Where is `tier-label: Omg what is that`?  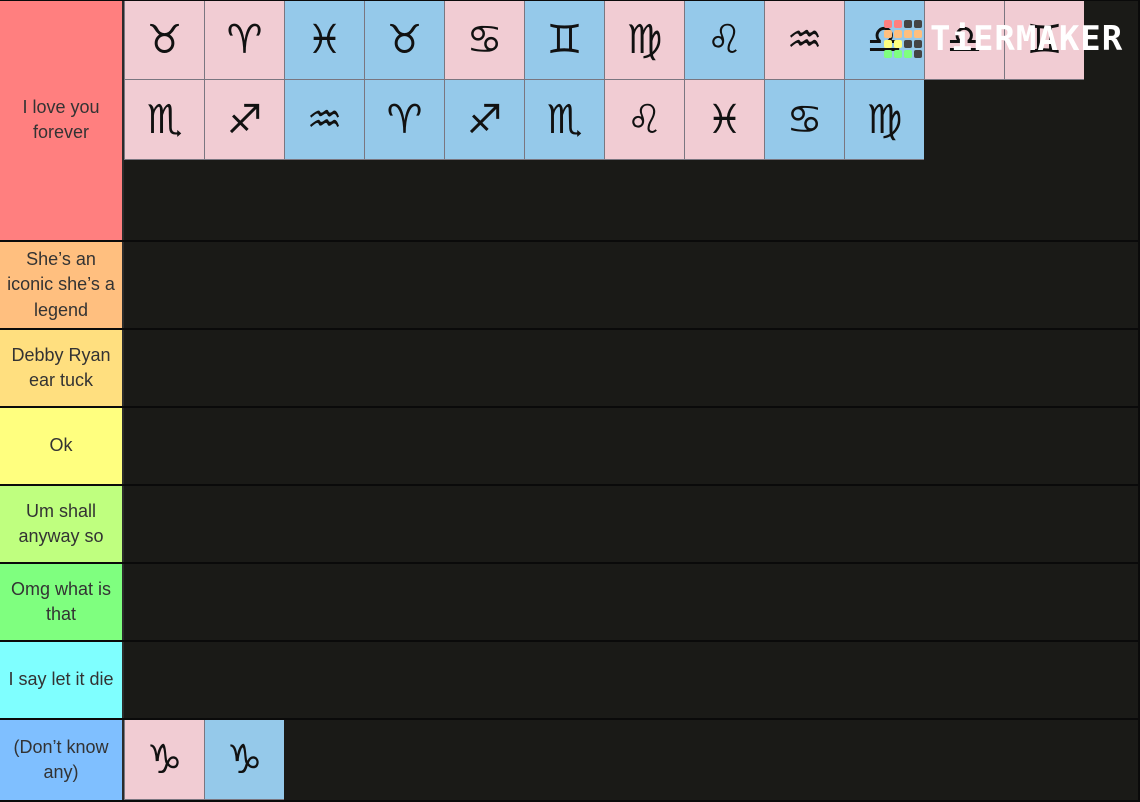
tier-label: Omg what is that is located at coordinates (62, 602).